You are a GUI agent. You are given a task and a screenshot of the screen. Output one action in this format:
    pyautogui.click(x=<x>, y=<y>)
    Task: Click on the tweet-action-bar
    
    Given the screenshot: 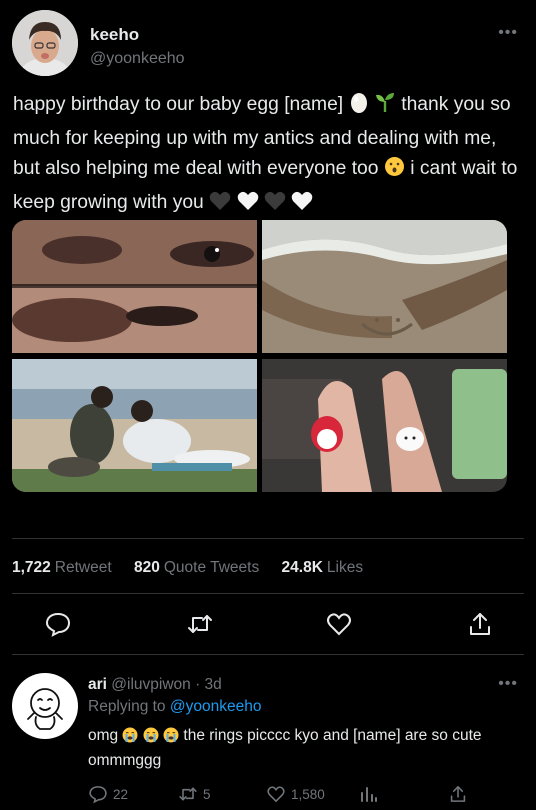 What is the action you would take?
    pyautogui.click(x=268, y=624)
    